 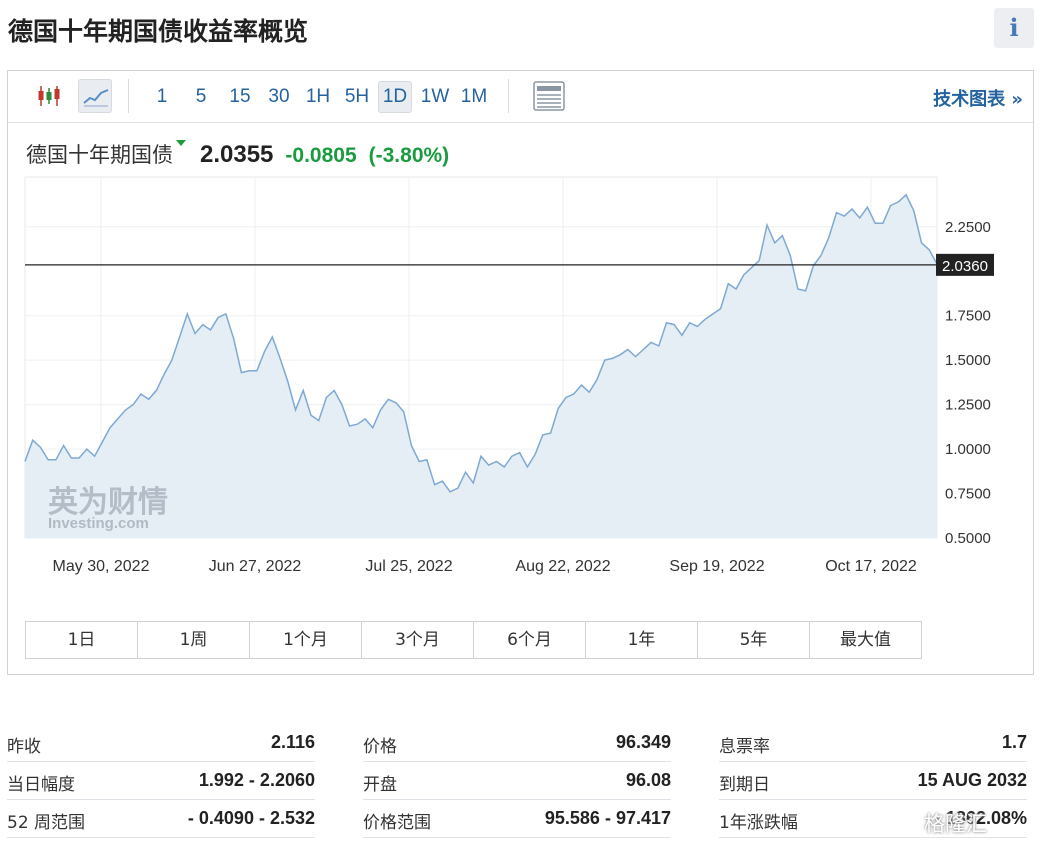 I want to click on stat-value: 95.586 - 97.417, so click(x=607, y=818).